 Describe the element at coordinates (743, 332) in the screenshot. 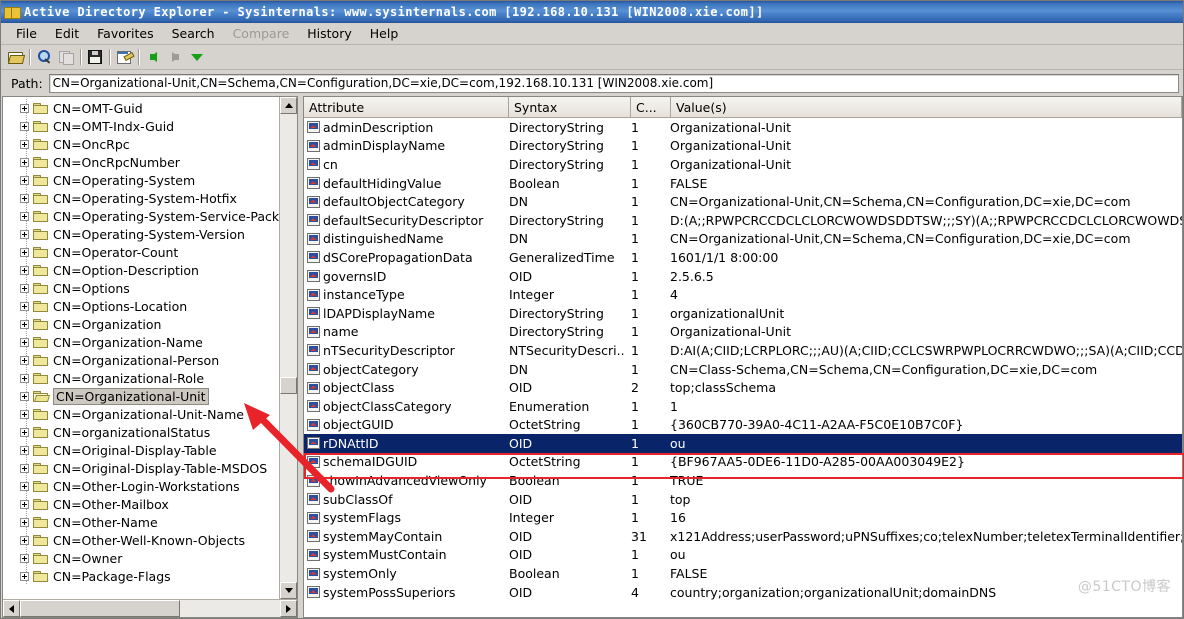

I see `table-row: name DirectoryString 1 Organizational-Unit` at that location.